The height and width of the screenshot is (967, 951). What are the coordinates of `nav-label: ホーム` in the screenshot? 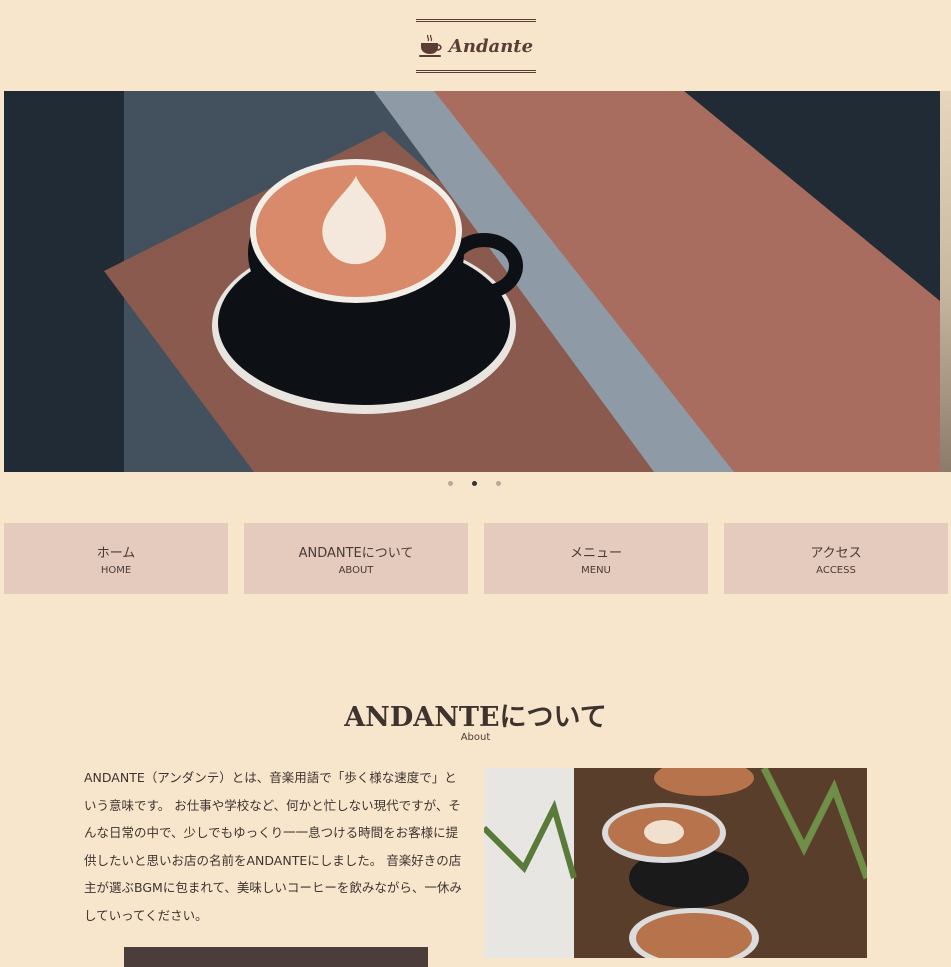 It's located at (116, 553).